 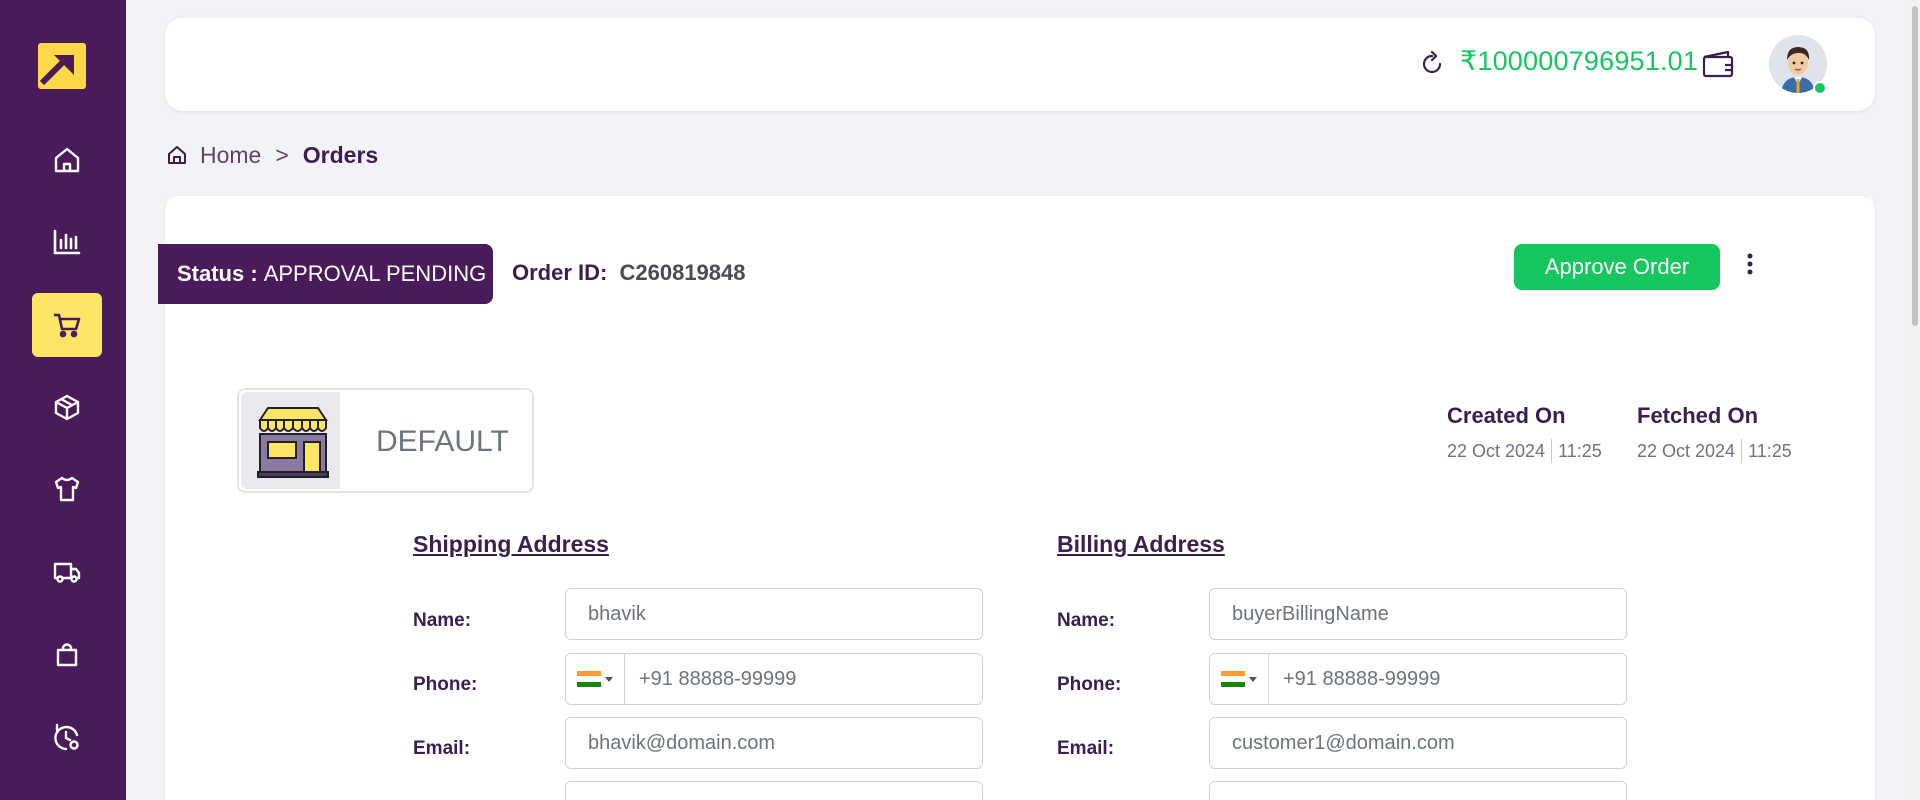 What do you see at coordinates (1580, 450) in the screenshot?
I see `created-time: 11:25` at bounding box center [1580, 450].